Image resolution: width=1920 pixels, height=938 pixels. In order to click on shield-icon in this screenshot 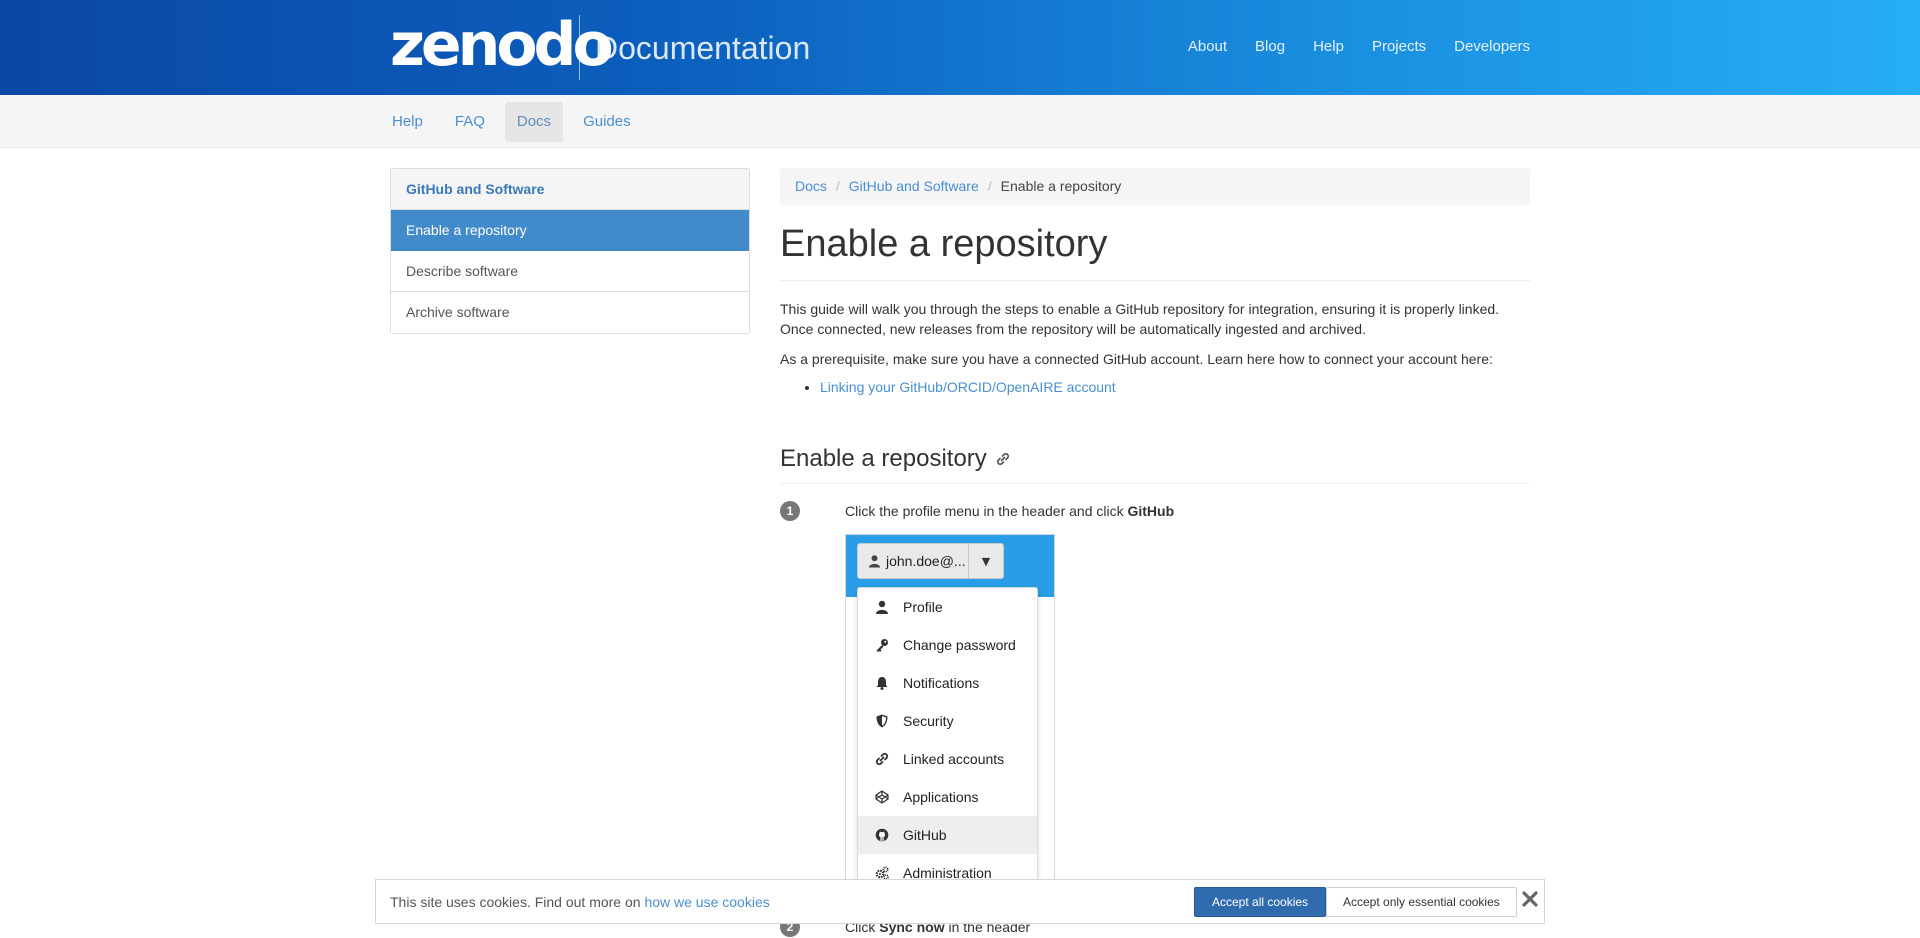, I will do `click(882, 721)`.